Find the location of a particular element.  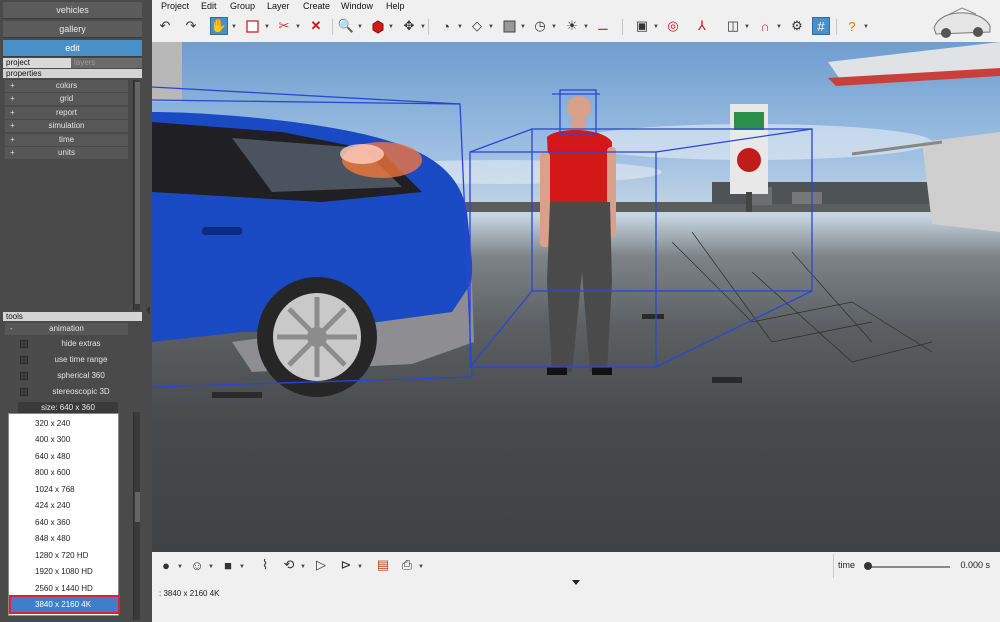

size-option: 1024 x 768 is located at coordinates (63, 490).